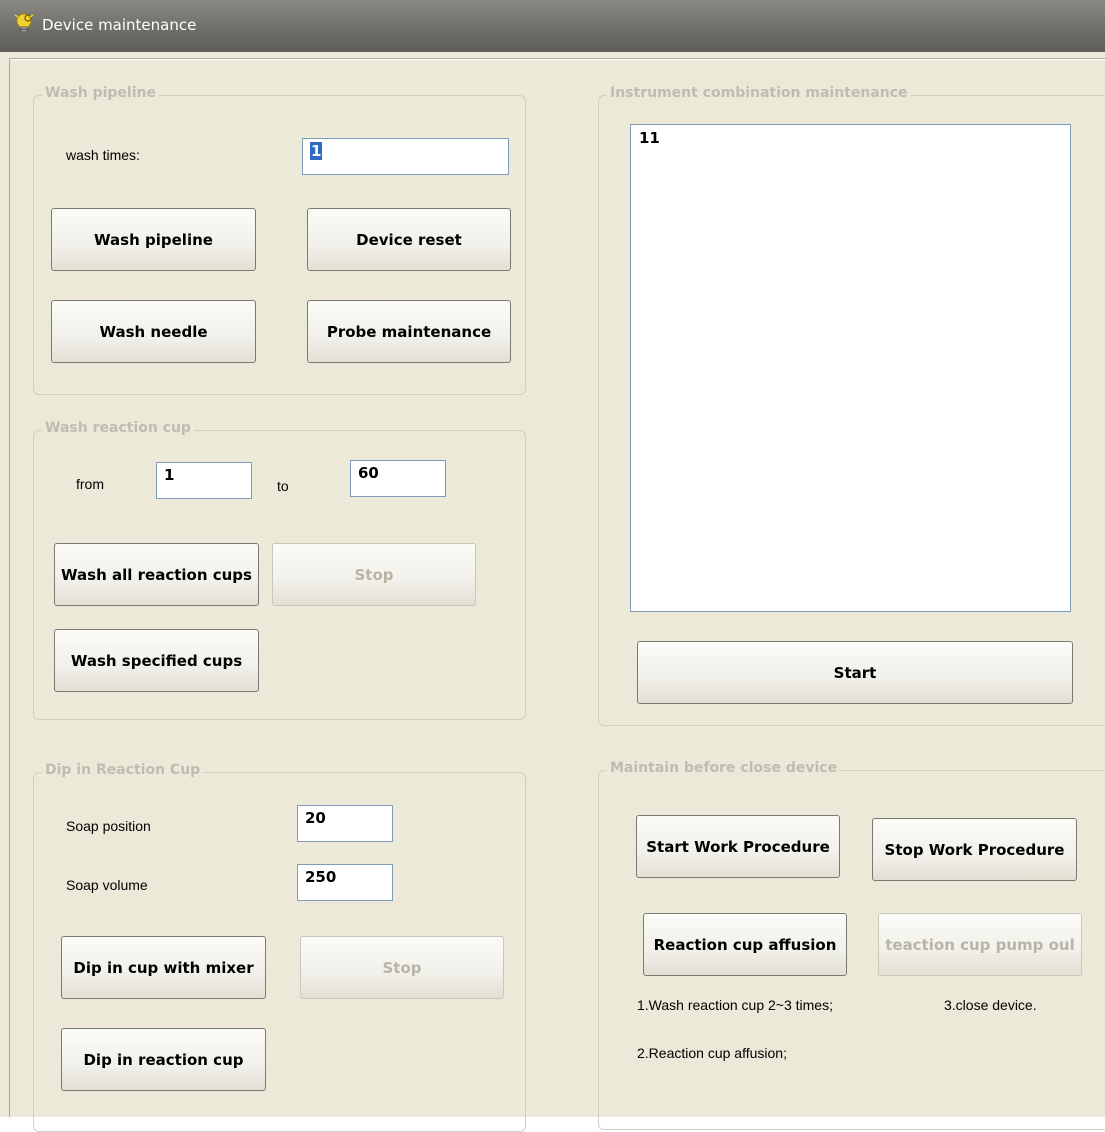  What do you see at coordinates (759, 93) in the screenshot?
I see `instrument-combination-group-title: Instrument combination maintenance` at bounding box center [759, 93].